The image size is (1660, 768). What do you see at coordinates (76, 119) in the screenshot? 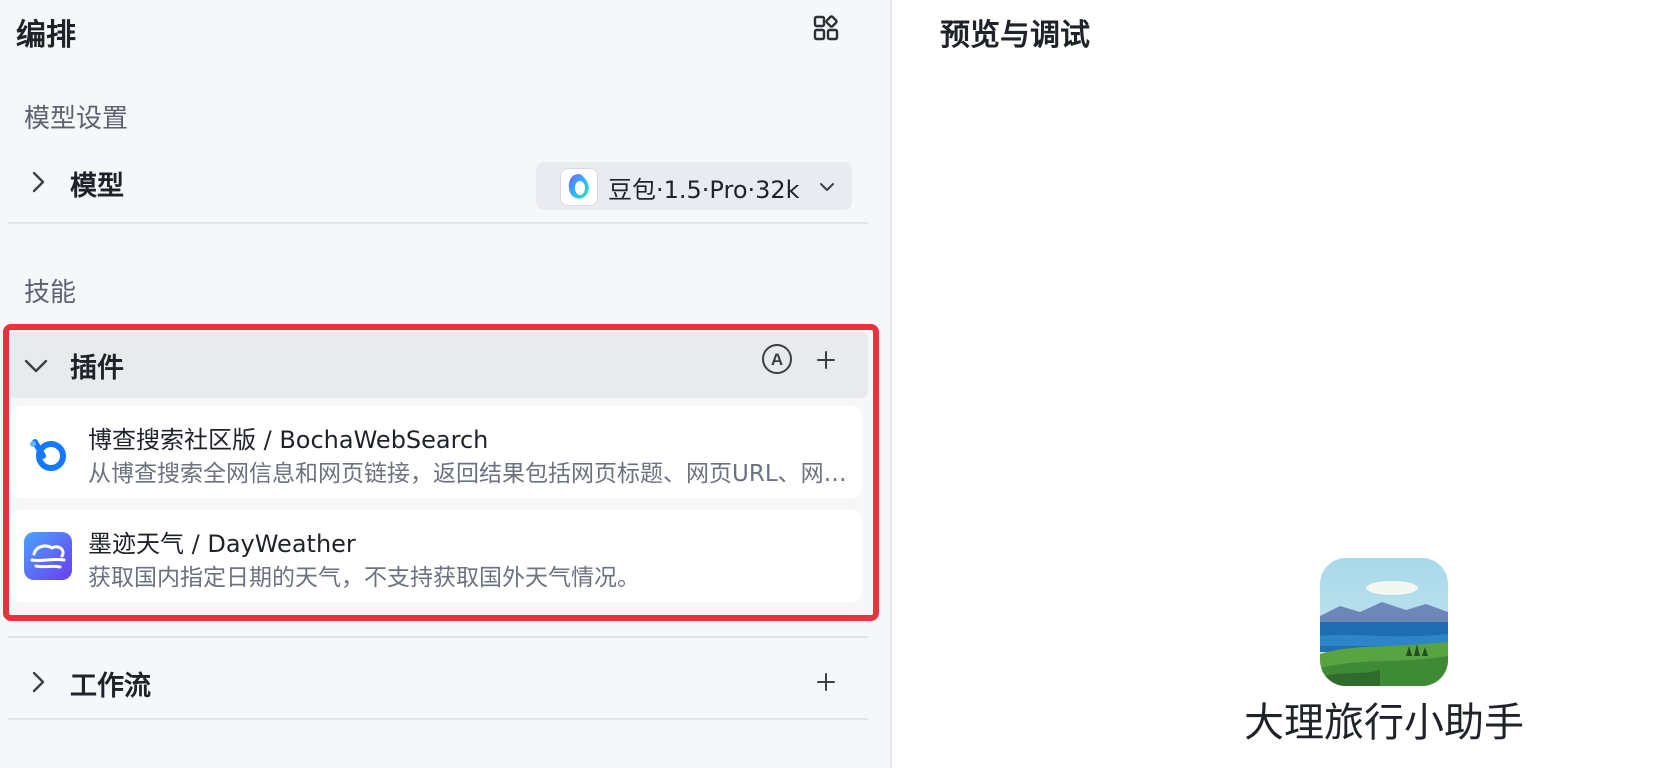
I see `model-settings-label: 模型设置` at bounding box center [76, 119].